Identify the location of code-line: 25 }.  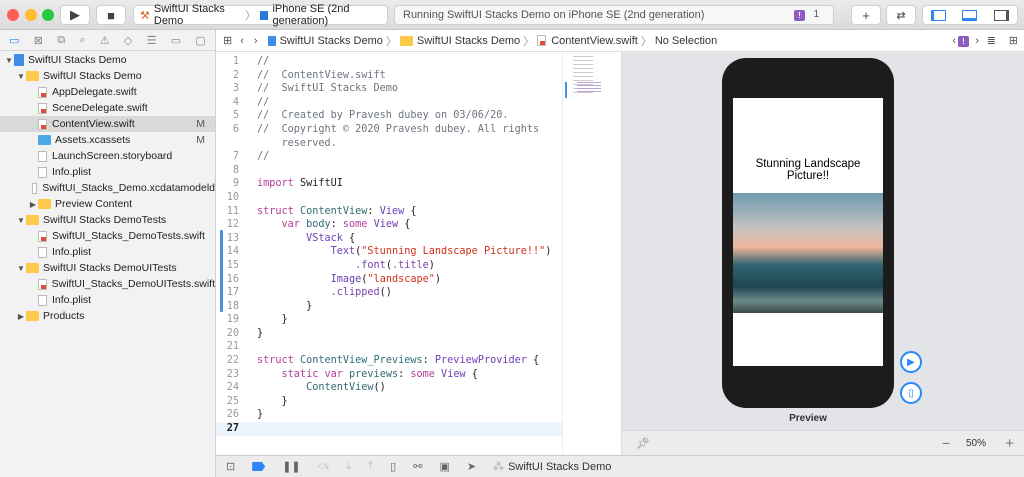
(389, 402).